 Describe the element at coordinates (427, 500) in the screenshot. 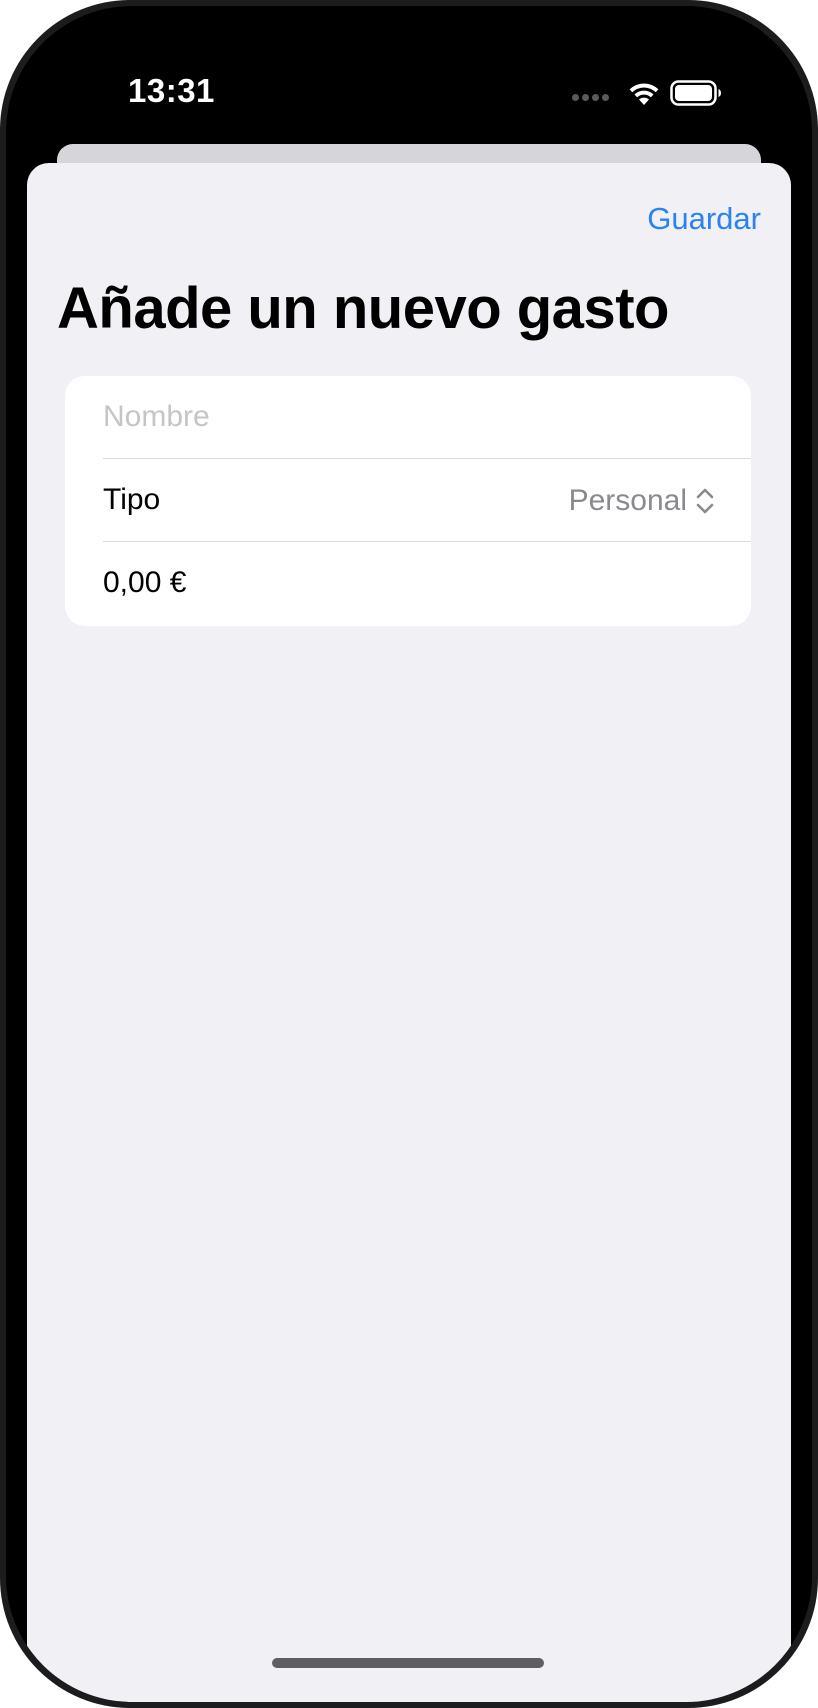

I see `type-row: Tipo Personal` at that location.